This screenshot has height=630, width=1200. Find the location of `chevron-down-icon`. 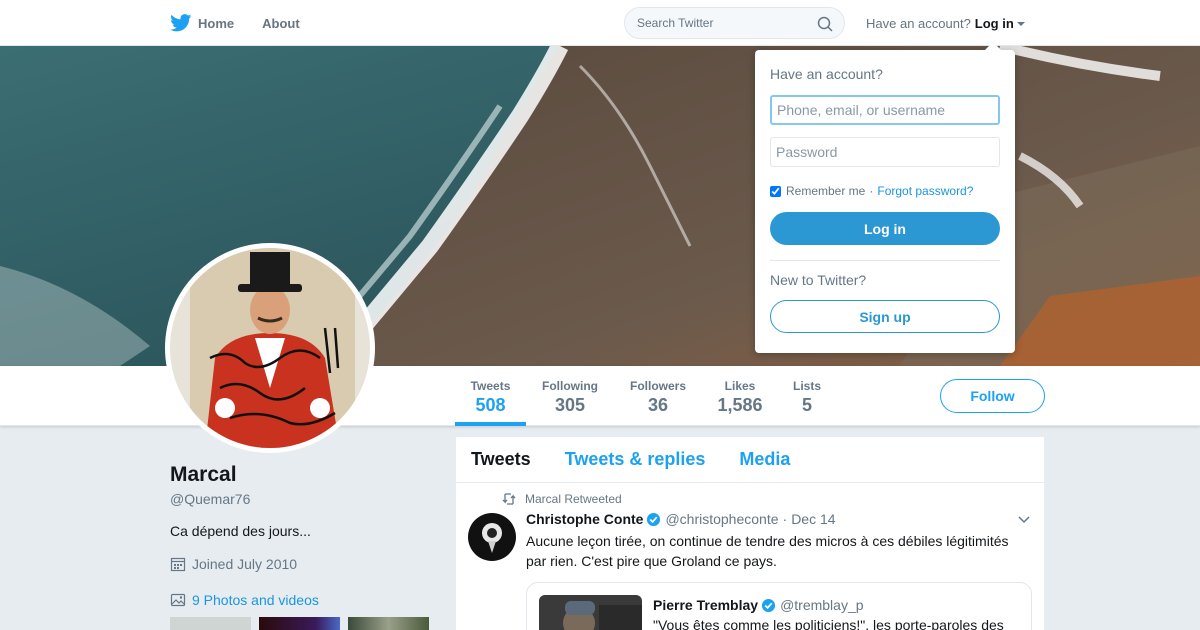

chevron-down-icon is located at coordinates (1024, 520).